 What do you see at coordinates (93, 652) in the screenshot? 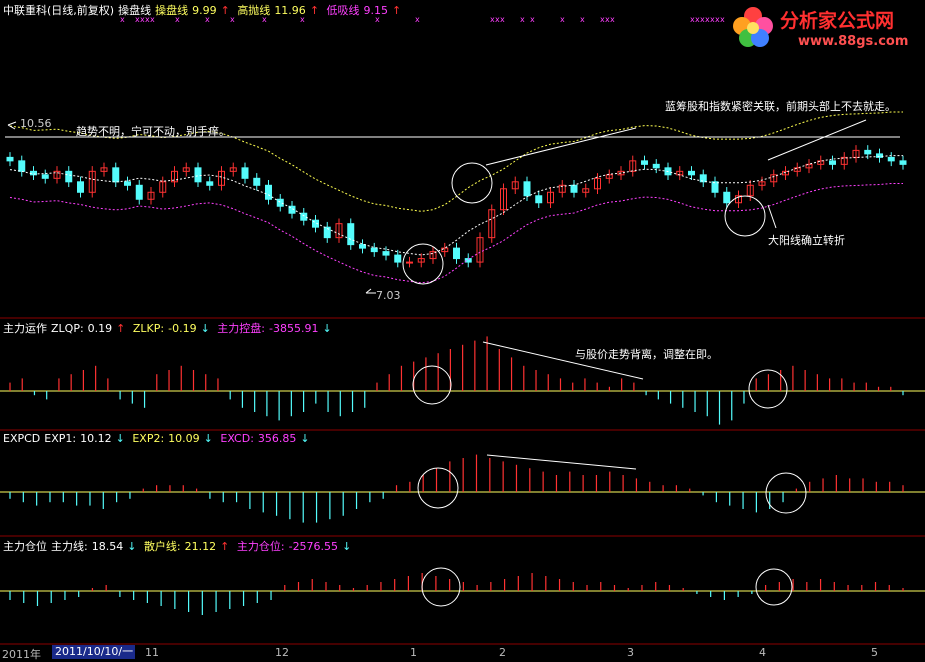
I see `date-cursor: 2011/10/10/一` at bounding box center [93, 652].